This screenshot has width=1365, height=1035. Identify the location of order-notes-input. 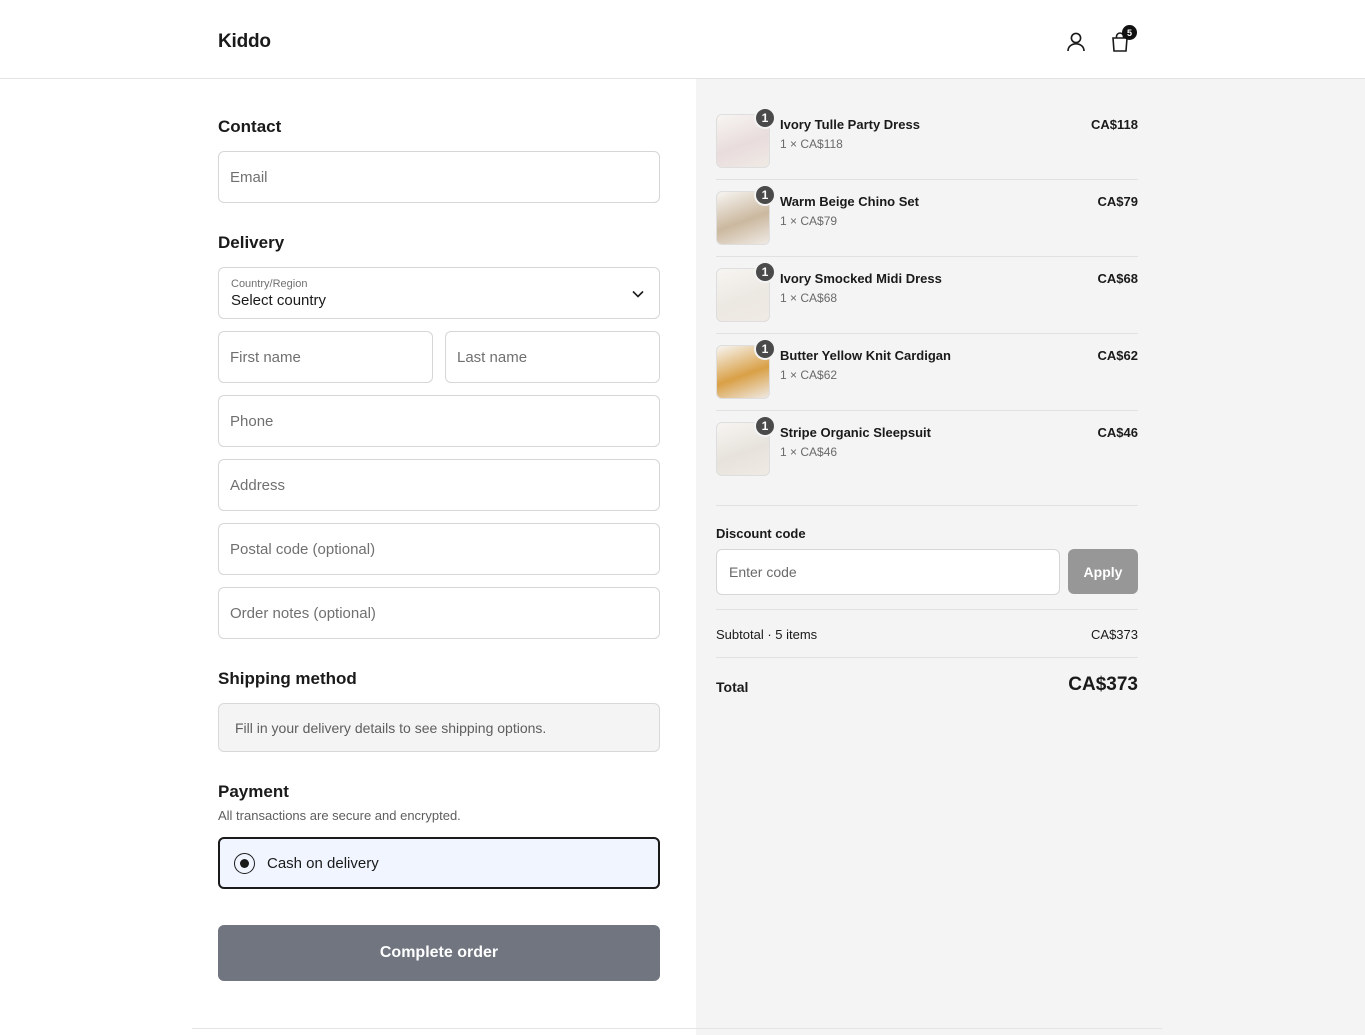
(439, 613).